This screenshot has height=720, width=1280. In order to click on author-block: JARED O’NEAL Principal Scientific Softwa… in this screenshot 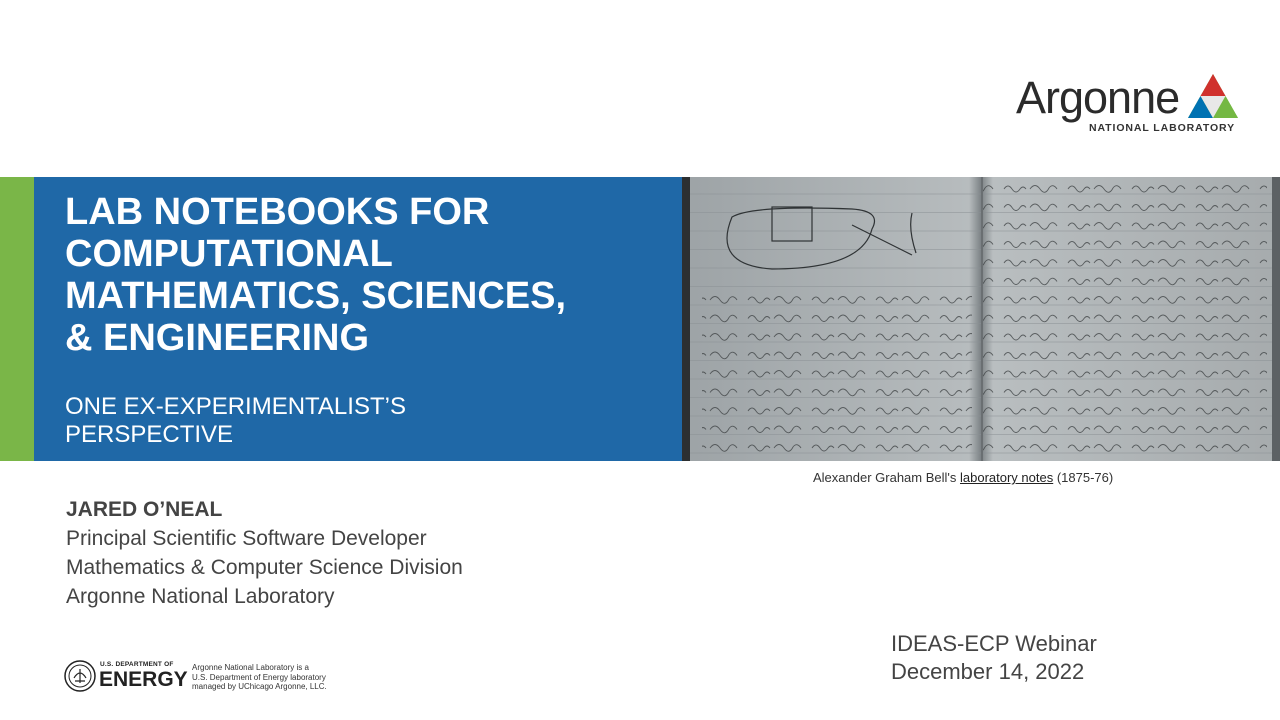, I will do `click(264, 553)`.